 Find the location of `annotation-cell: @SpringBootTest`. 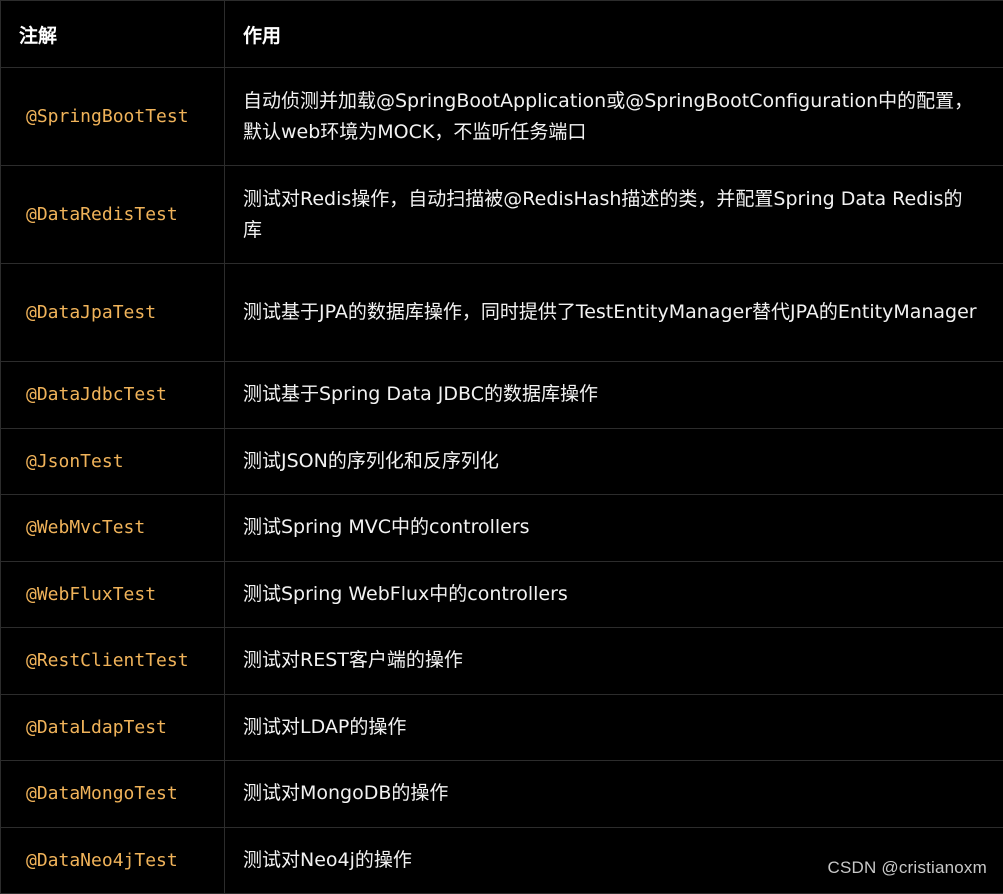

annotation-cell: @SpringBootTest is located at coordinates (113, 117).